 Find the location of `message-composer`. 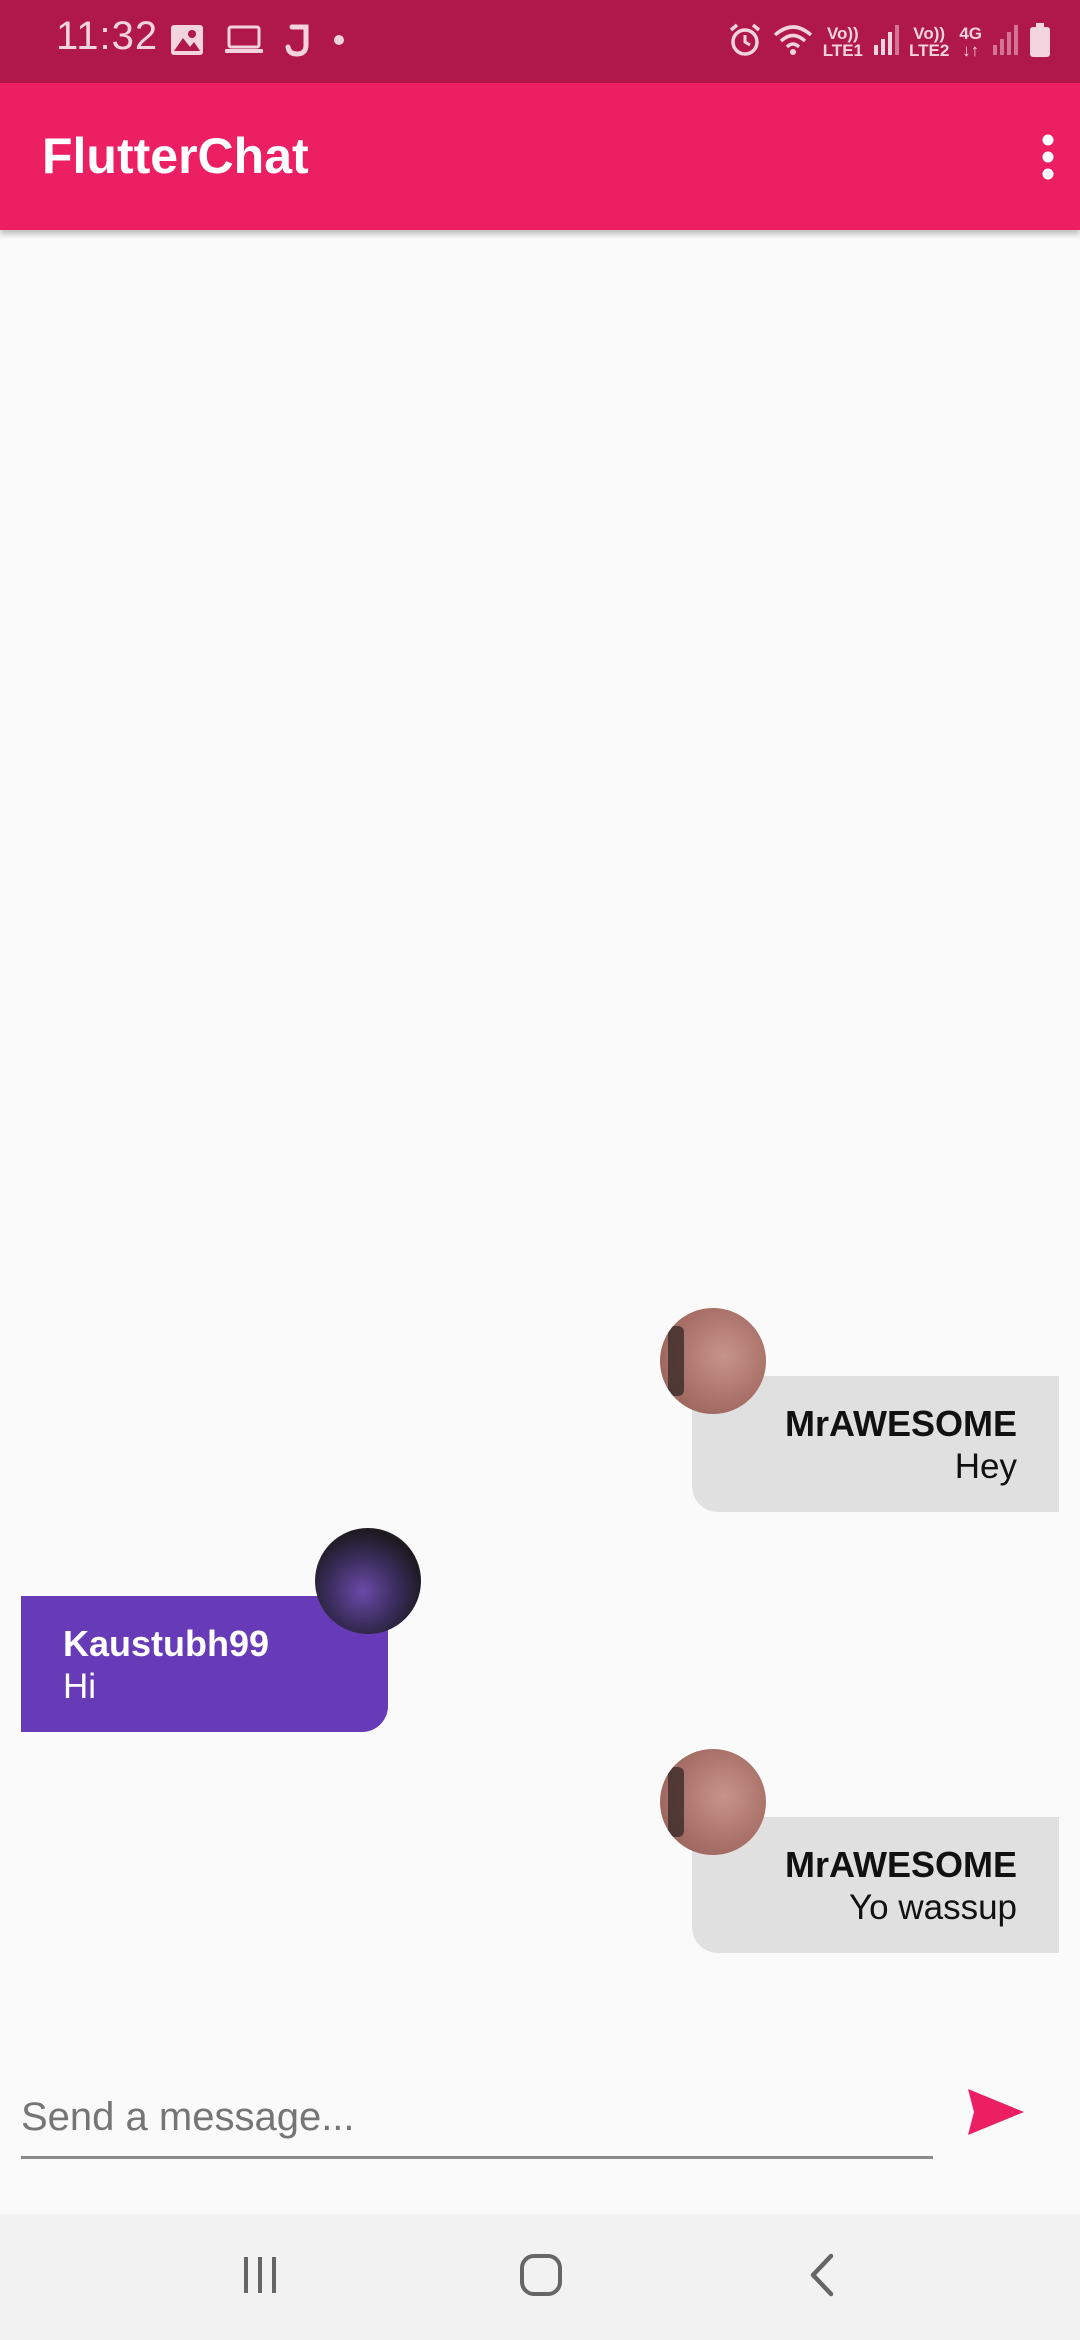

message-composer is located at coordinates (540, 2133).